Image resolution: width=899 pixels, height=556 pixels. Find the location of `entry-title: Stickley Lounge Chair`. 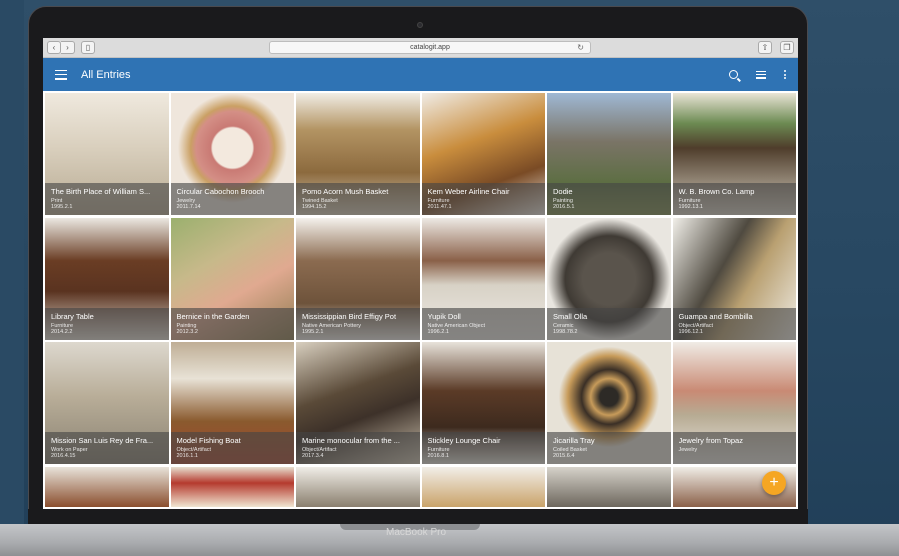

entry-title: Stickley Lounge Chair is located at coordinates (464, 440).